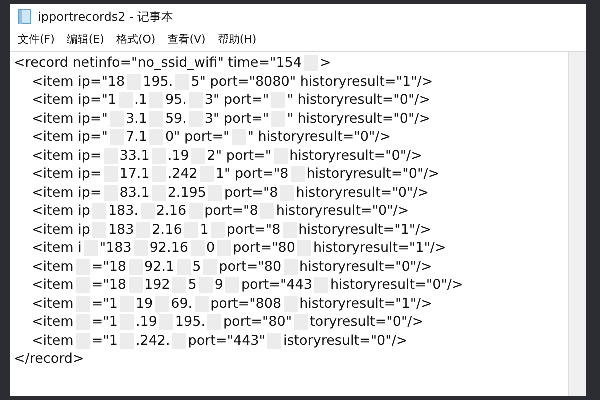 Image resolution: width=600 pixels, height=400 pixels. I want to click on code-text: 1" port="8, so click(252, 174).